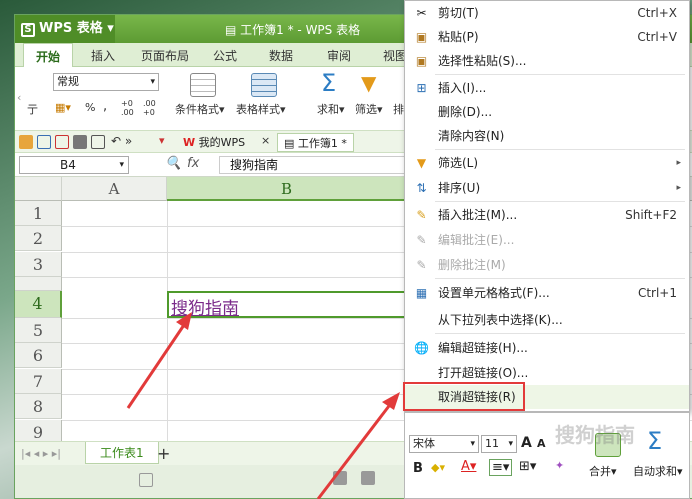 Image resolution: width=692 pixels, height=499 pixels. I want to click on grow-font-button: A, so click(526, 443).